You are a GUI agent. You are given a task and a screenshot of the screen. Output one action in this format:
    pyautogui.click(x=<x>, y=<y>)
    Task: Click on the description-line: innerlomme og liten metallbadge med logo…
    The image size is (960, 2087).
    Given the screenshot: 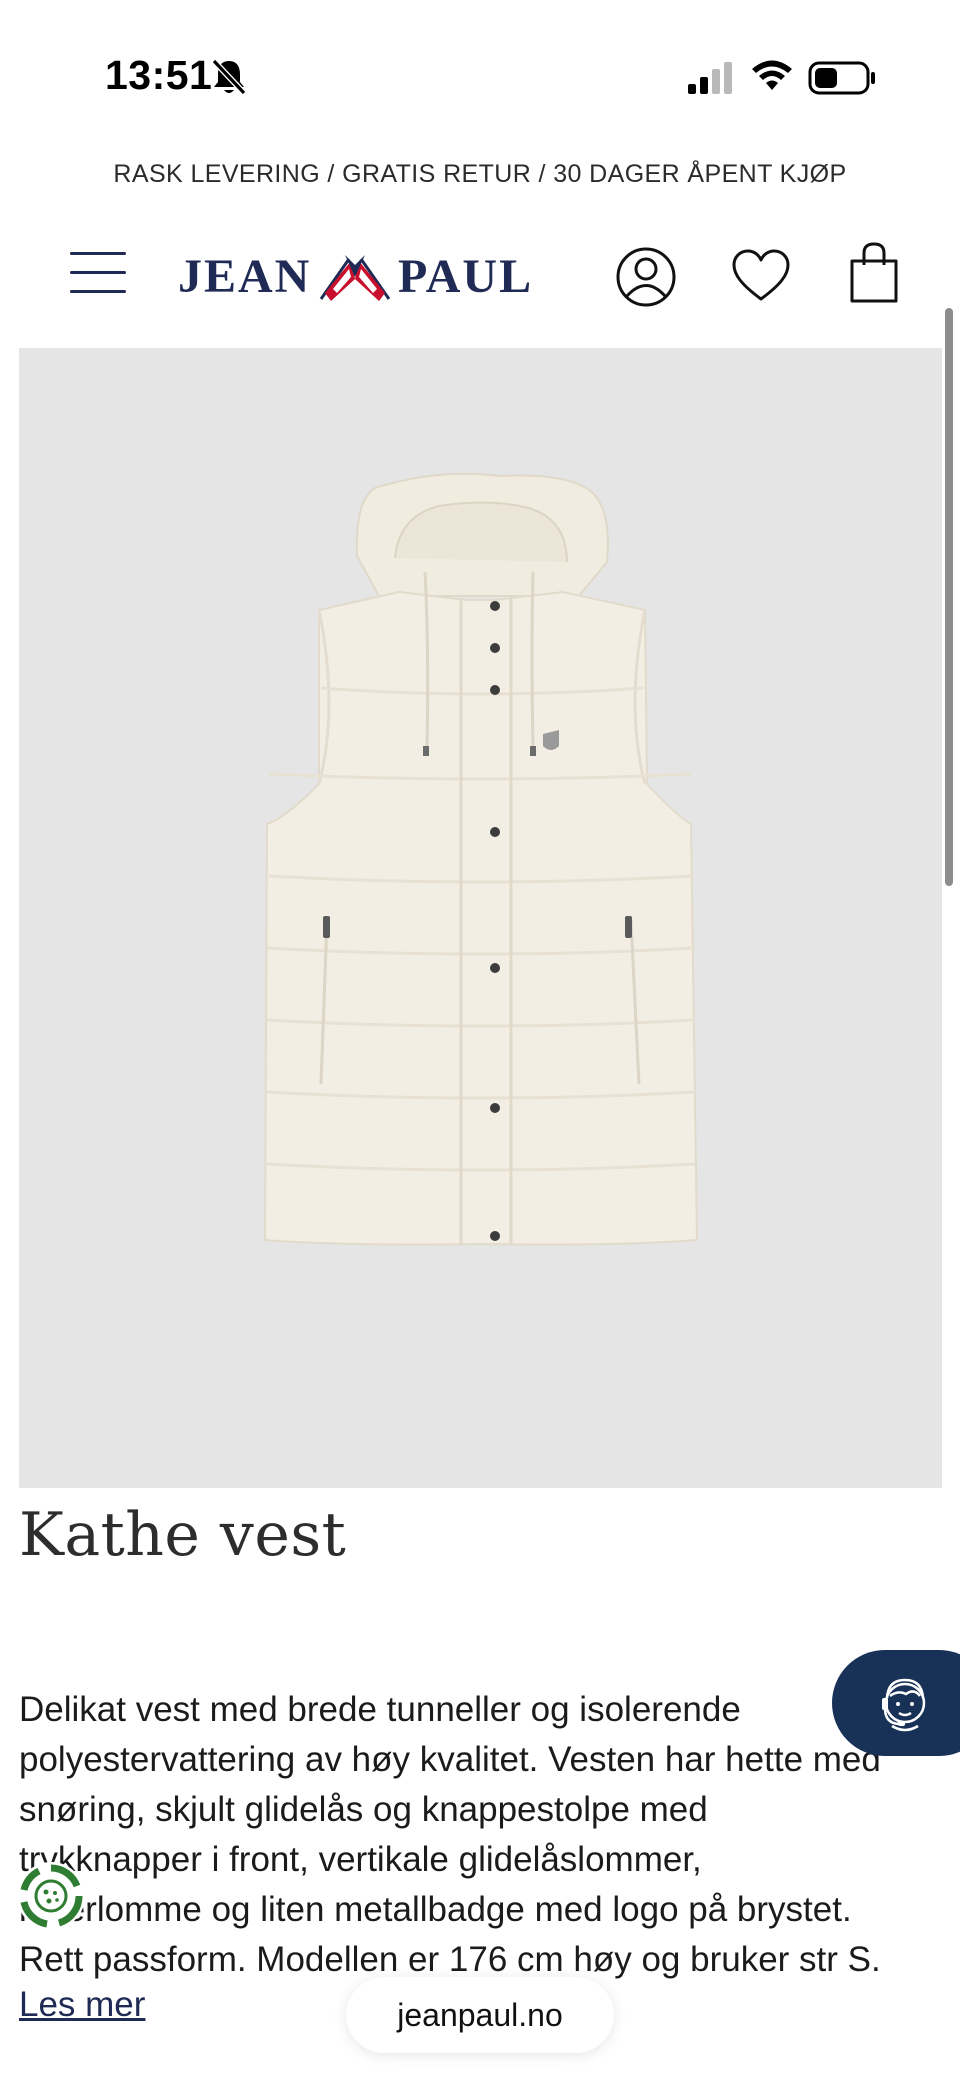 What is the action you would take?
    pyautogui.click(x=435, y=1909)
    